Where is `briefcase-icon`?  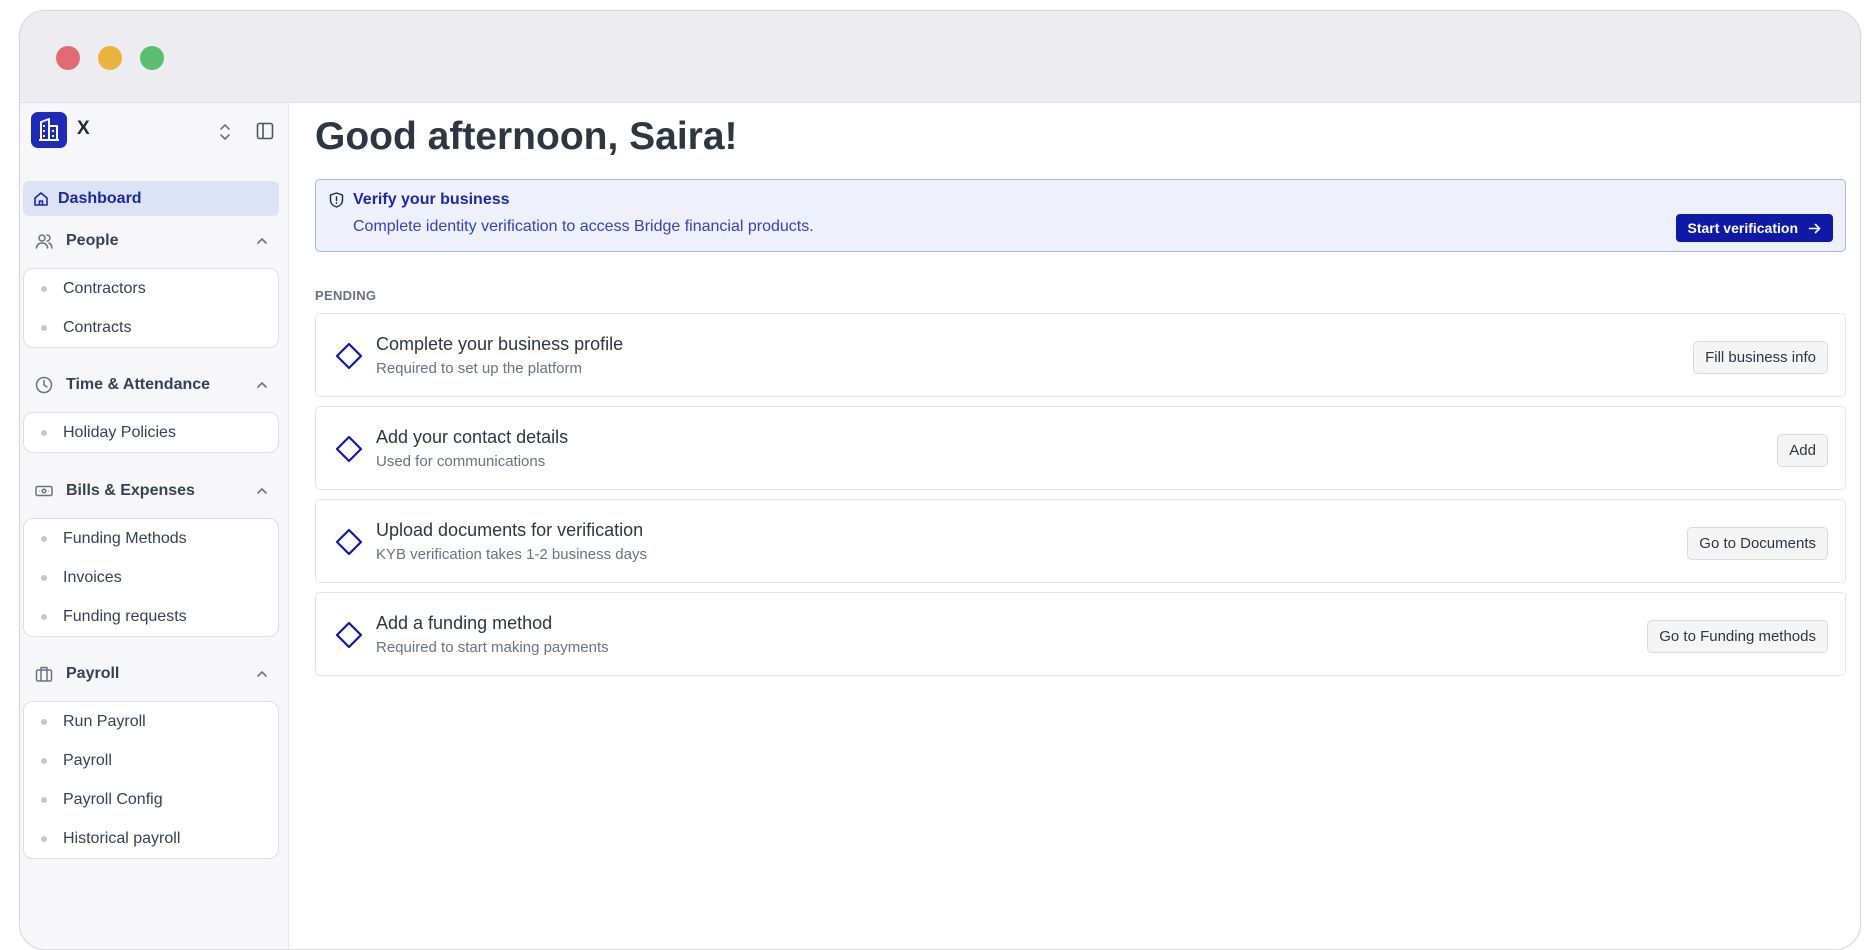 briefcase-icon is located at coordinates (44, 674).